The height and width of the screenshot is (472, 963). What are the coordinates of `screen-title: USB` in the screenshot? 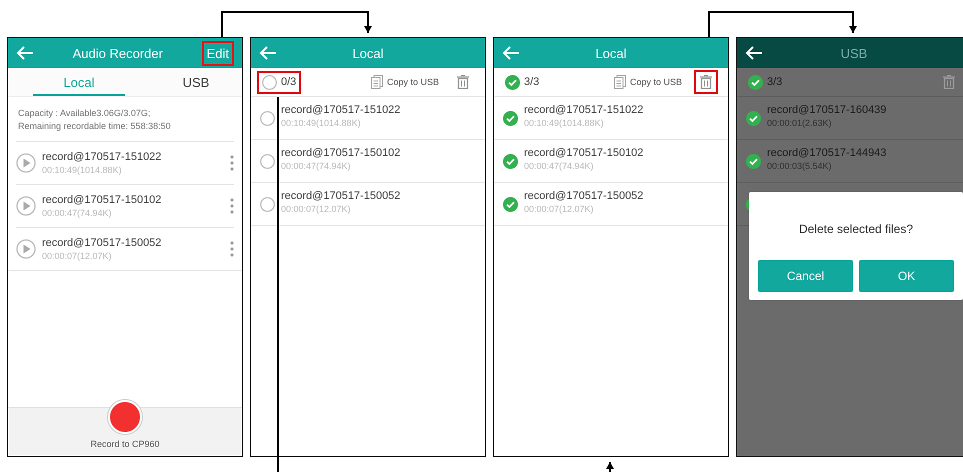 It's located at (854, 53).